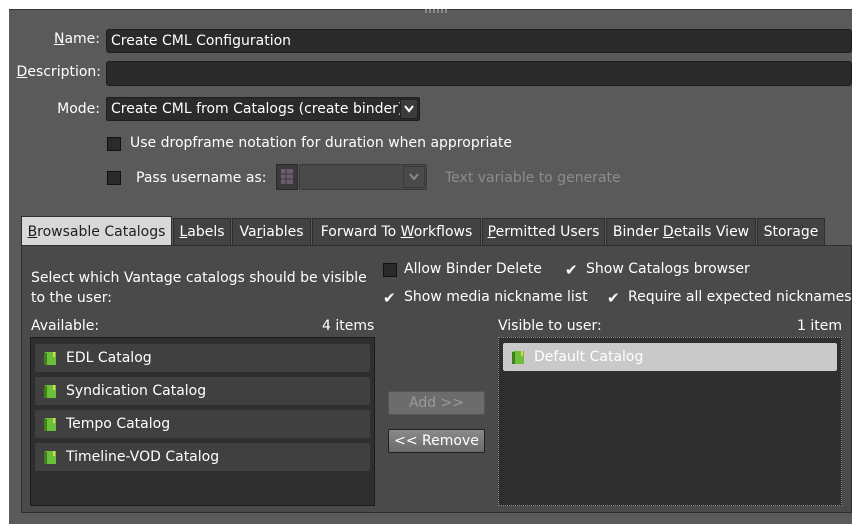  Describe the element at coordinates (118, 424) in the screenshot. I see `catalog-name: Tempo Catalog` at that location.